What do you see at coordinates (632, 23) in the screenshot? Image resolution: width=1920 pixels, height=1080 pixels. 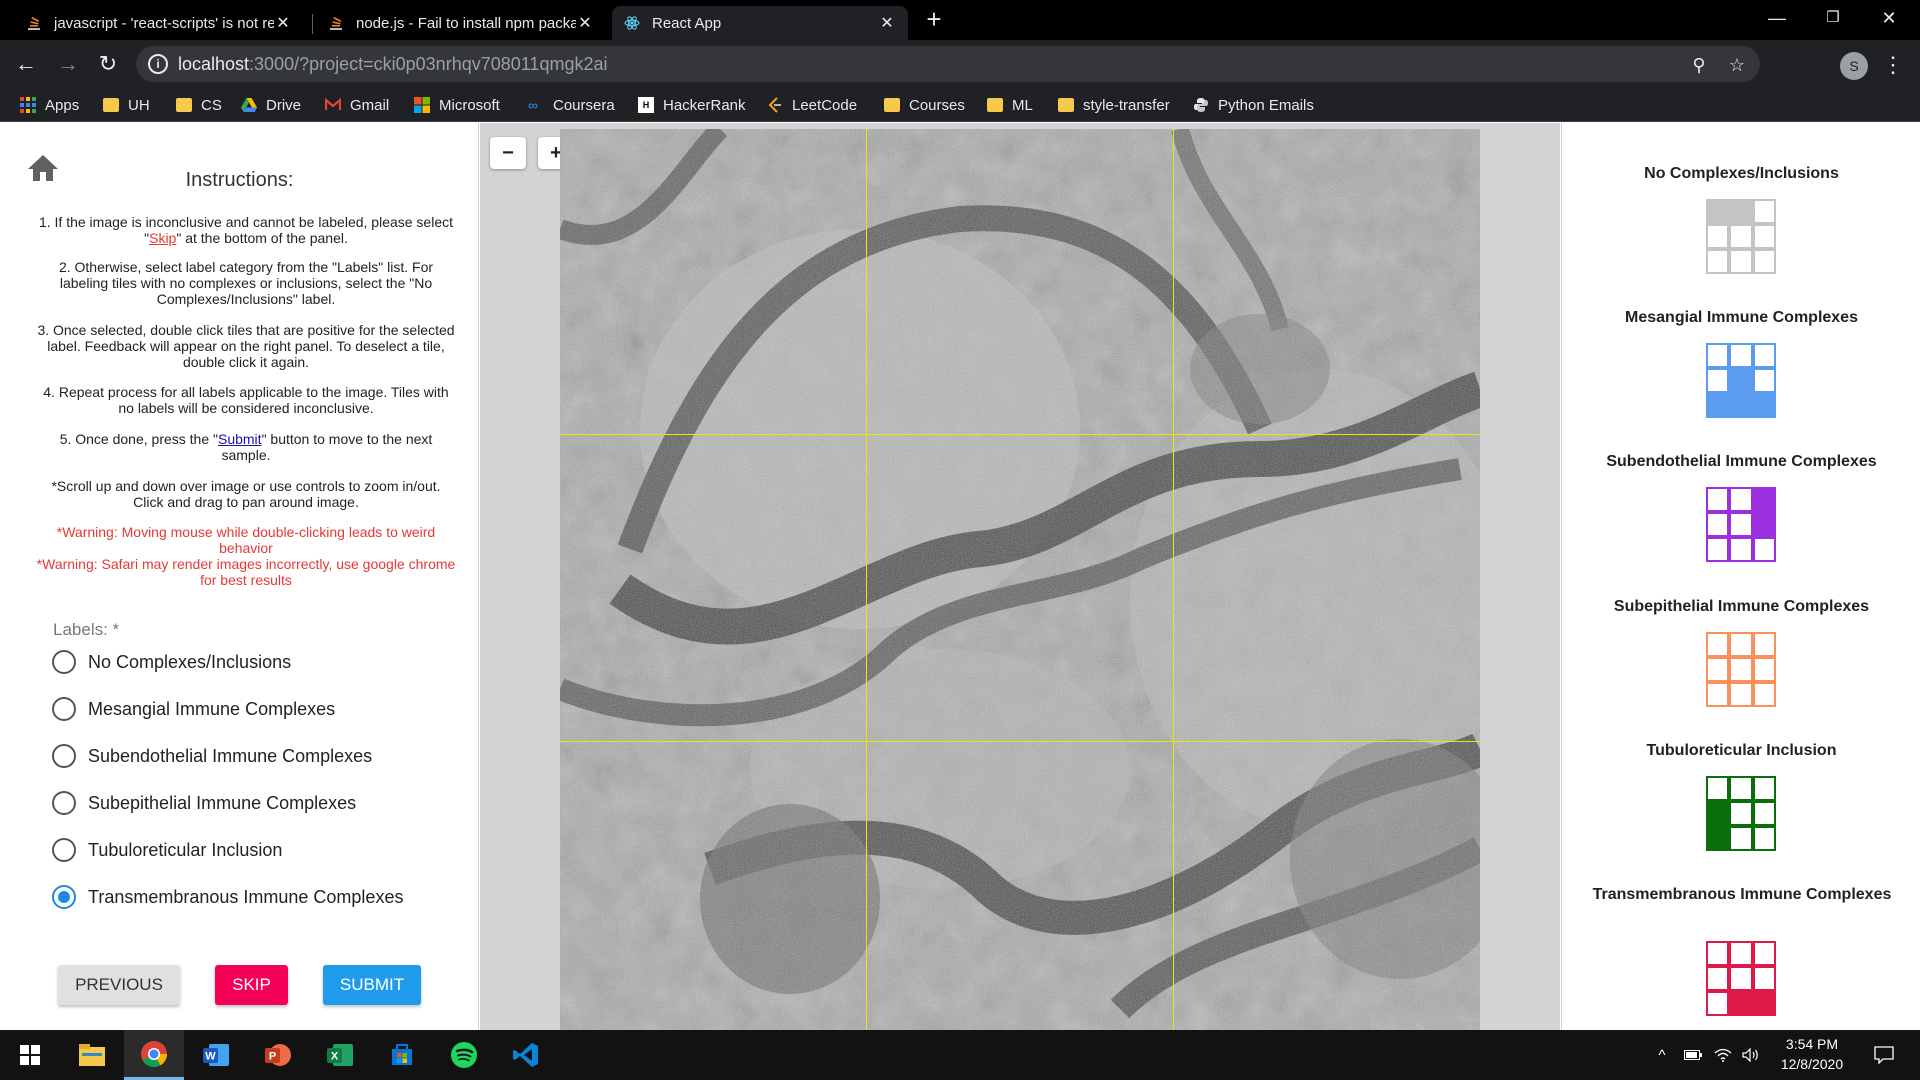 I see `react-icon` at bounding box center [632, 23].